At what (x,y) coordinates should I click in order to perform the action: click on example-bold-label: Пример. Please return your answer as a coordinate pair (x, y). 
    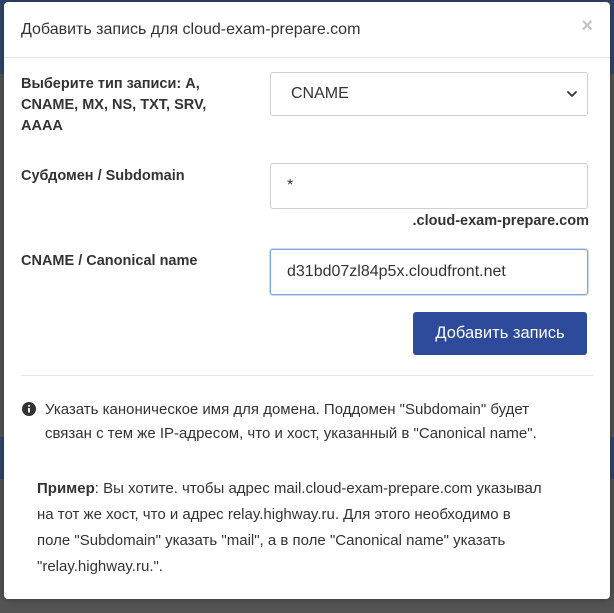
    Looking at the image, I should click on (66, 488).